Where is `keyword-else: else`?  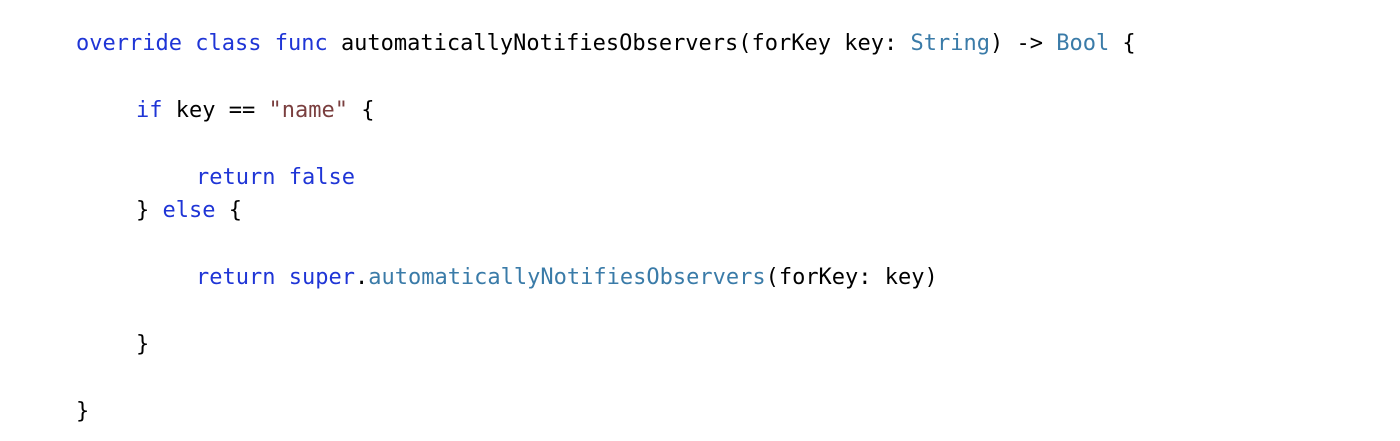
keyword-else: else is located at coordinates (189, 210).